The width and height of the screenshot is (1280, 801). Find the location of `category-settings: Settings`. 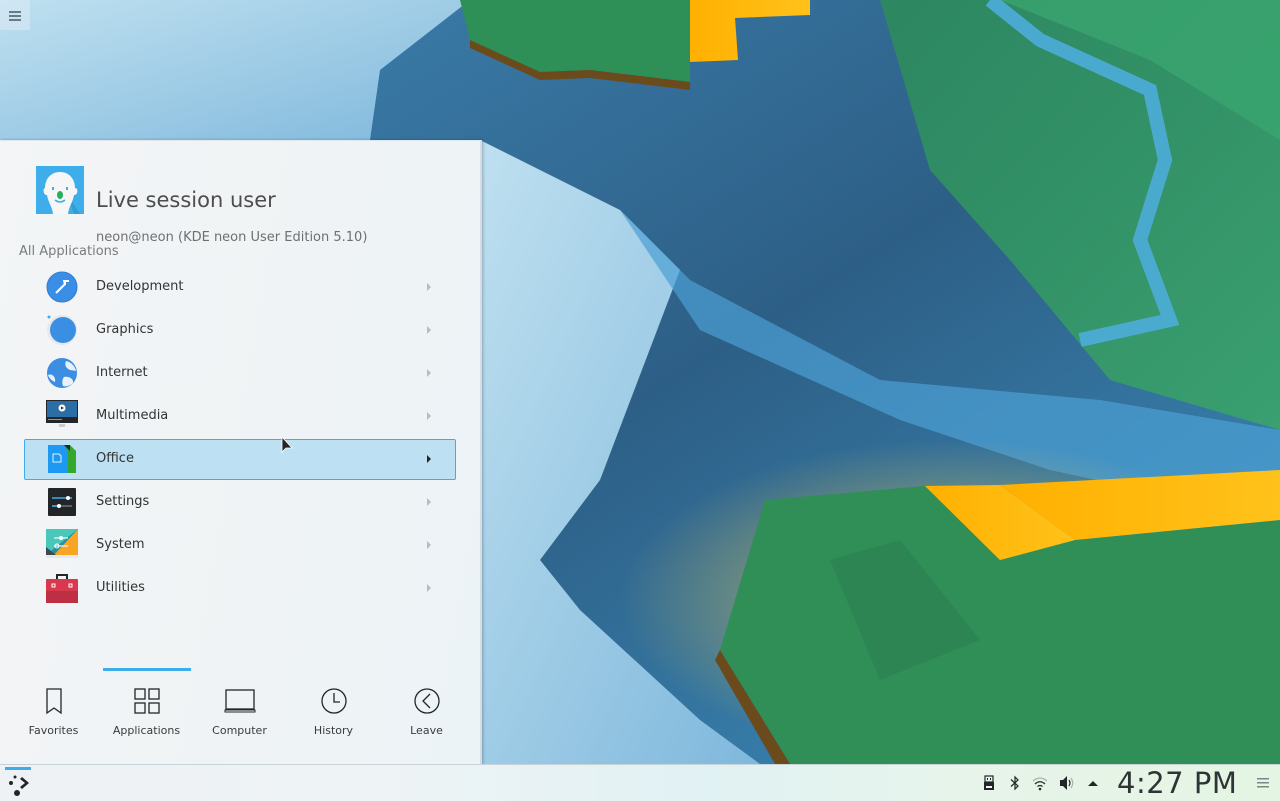

category-settings: Settings is located at coordinates (240, 502).